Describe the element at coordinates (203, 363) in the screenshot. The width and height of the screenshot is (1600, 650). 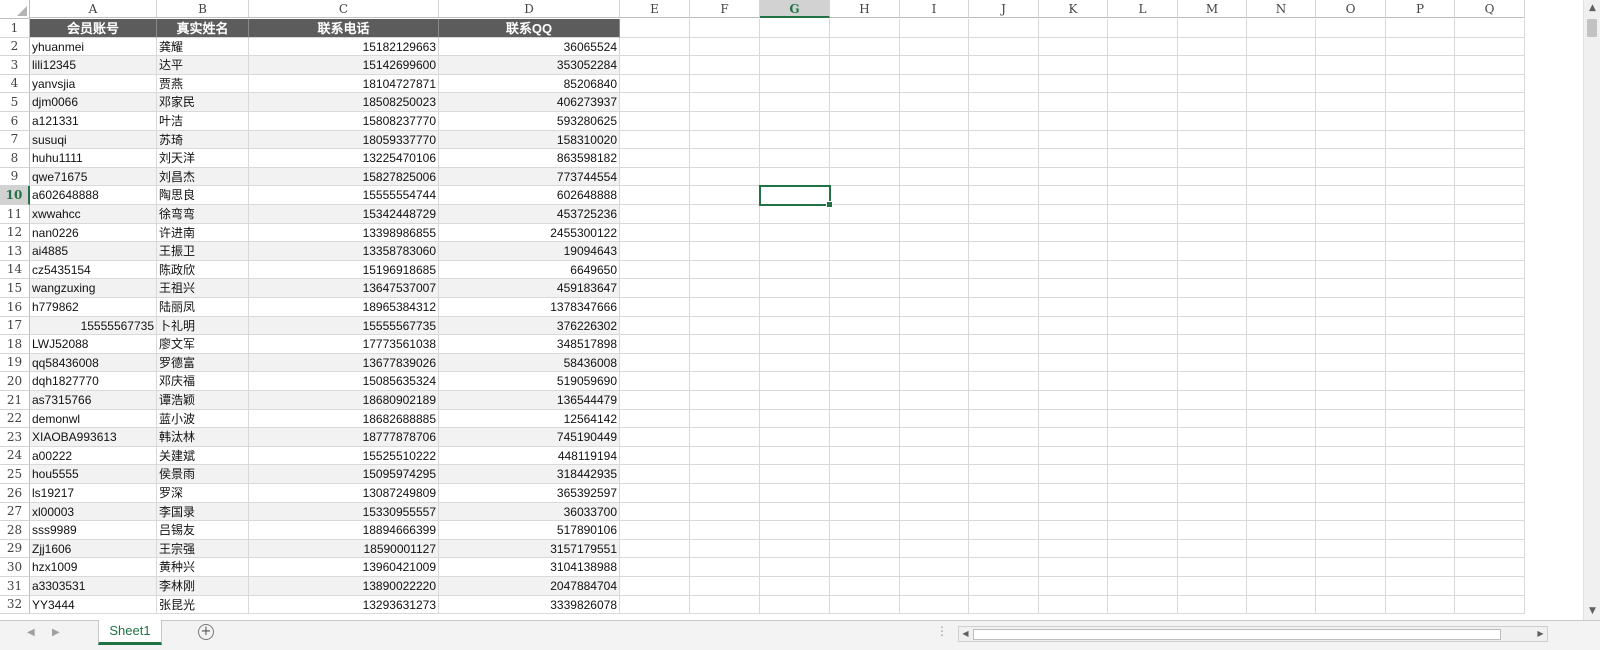
I see `cell-b19: 罗德富` at that location.